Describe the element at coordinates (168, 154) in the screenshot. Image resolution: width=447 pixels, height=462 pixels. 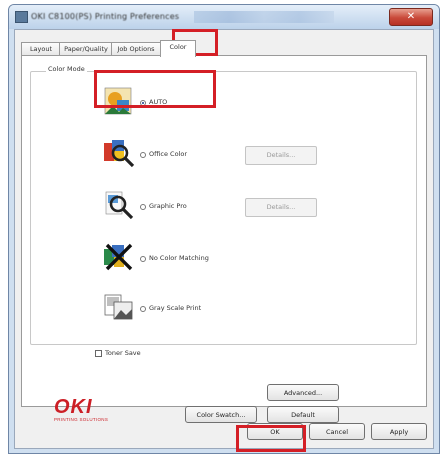
I see `office-color-label: Office Color` at that location.